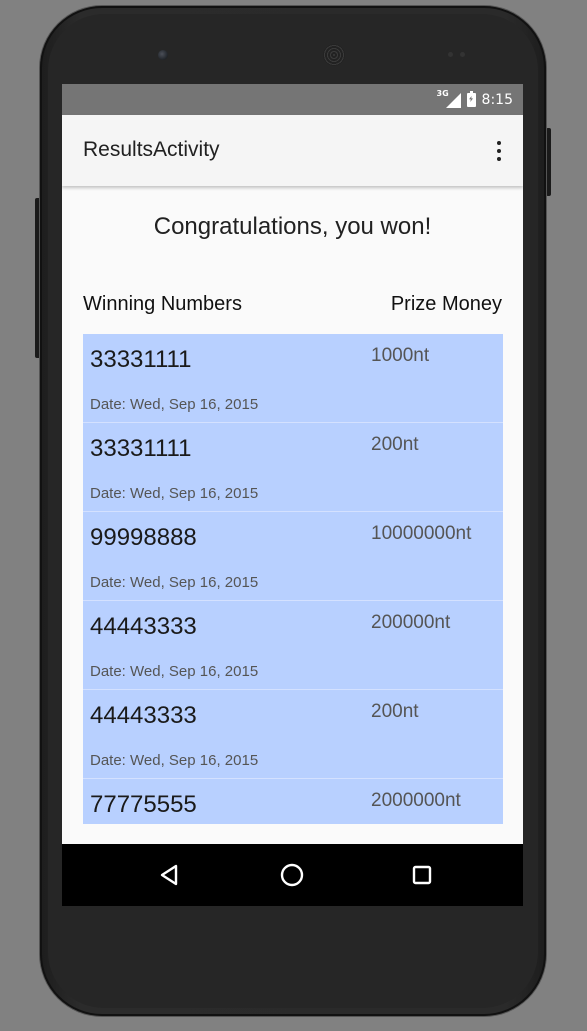 The width and height of the screenshot is (587, 1031). What do you see at coordinates (548, 162) in the screenshot?
I see `power-button` at bounding box center [548, 162].